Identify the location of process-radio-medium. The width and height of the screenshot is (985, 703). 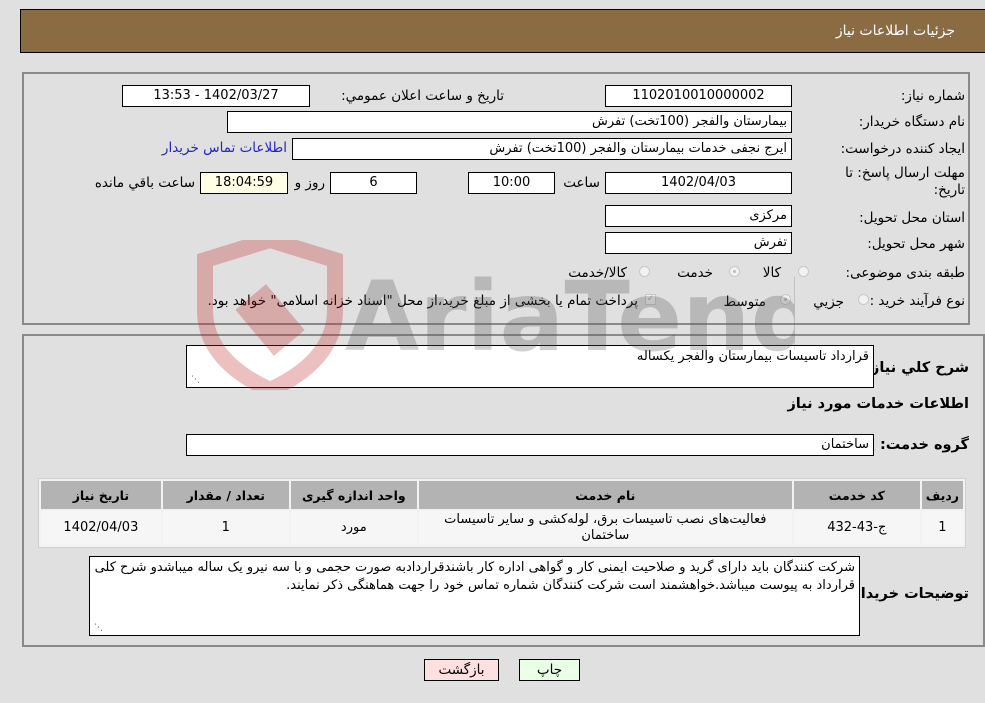
(785, 299).